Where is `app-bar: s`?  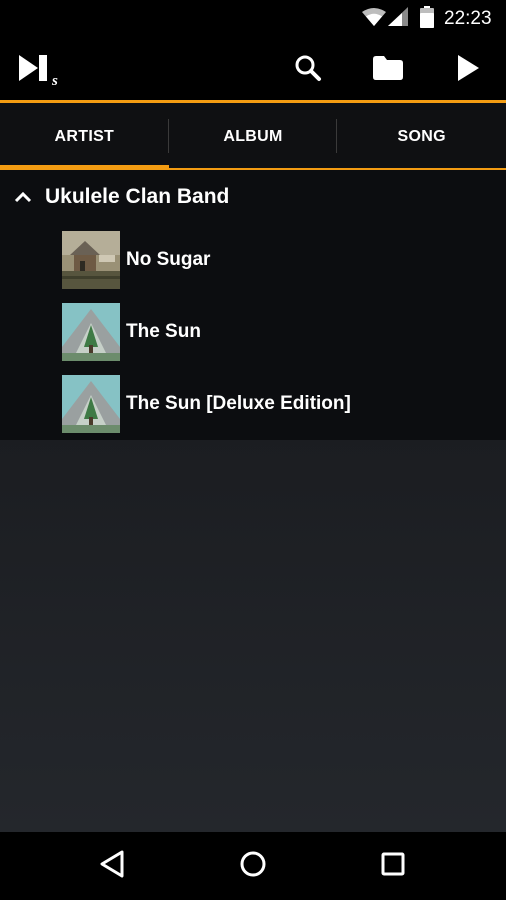
app-bar: s is located at coordinates (253, 69).